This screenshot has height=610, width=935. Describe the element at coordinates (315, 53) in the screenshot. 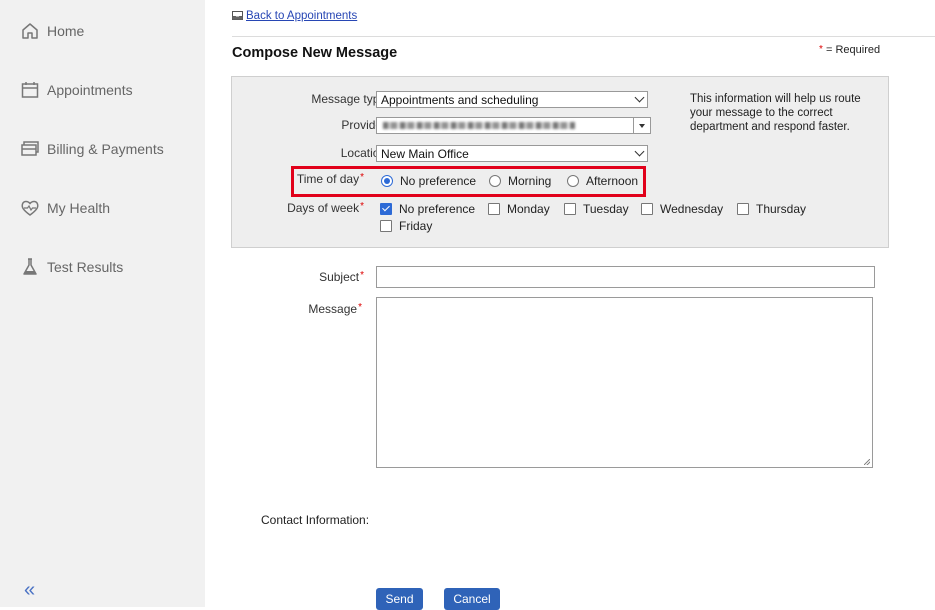

I see `page-title: Compose New Message` at that location.